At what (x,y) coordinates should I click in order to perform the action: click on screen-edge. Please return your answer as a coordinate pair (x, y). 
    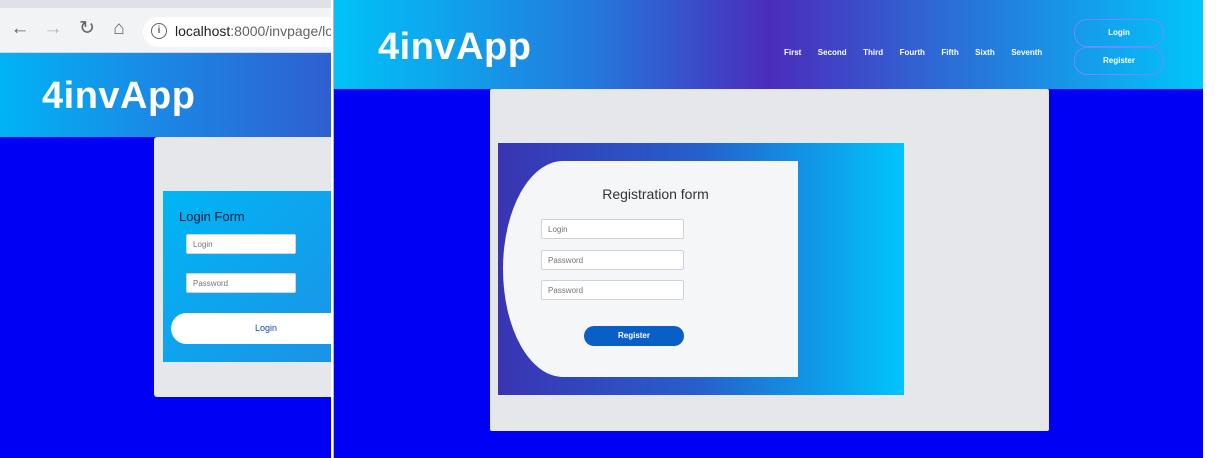
    Looking at the image, I should click on (1212, 229).